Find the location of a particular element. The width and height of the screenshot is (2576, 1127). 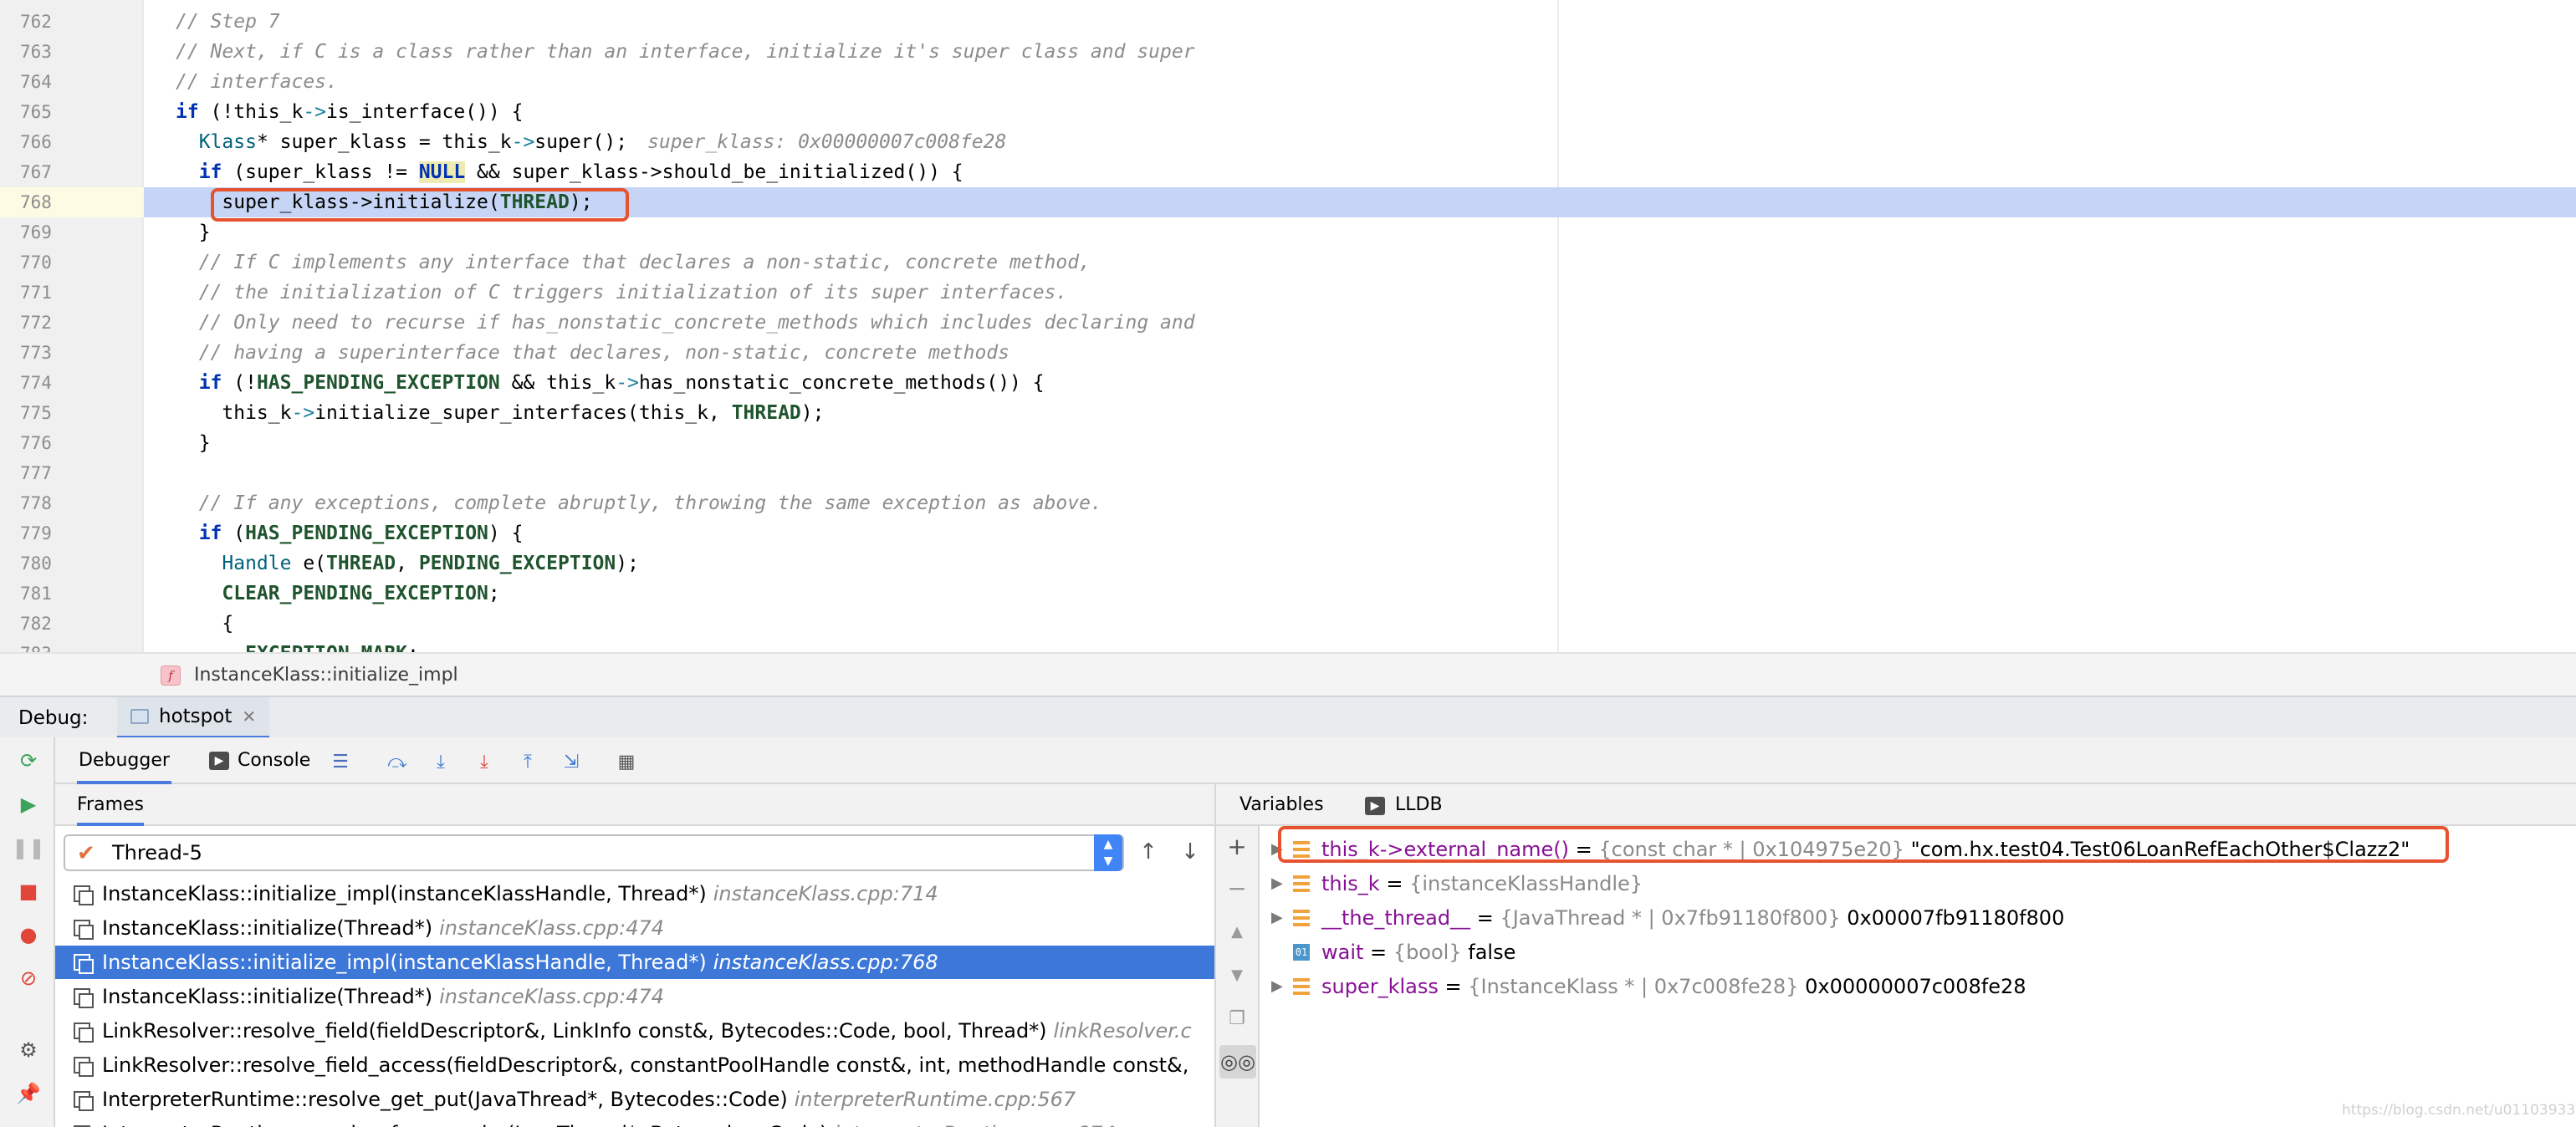

thread-selector: ✔ Thread-5 ▲ ▼ is located at coordinates (594, 852).